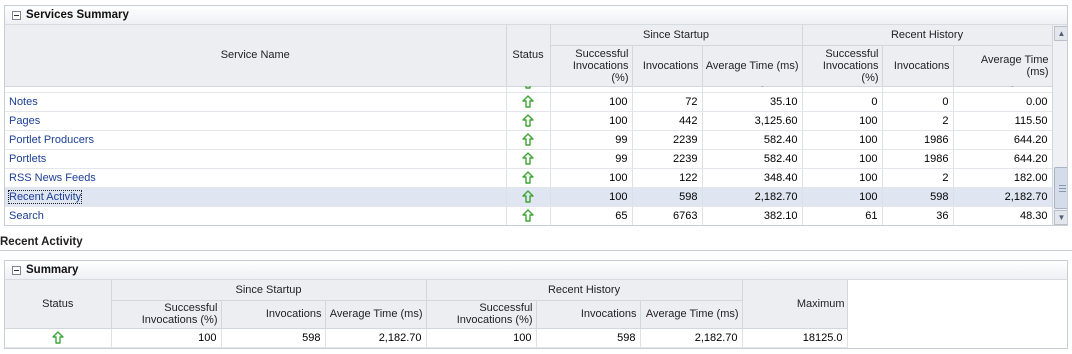 The width and height of the screenshot is (1072, 354). Describe the element at coordinates (256, 102) in the screenshot. I see `service-name-cell: Notes` at that location.